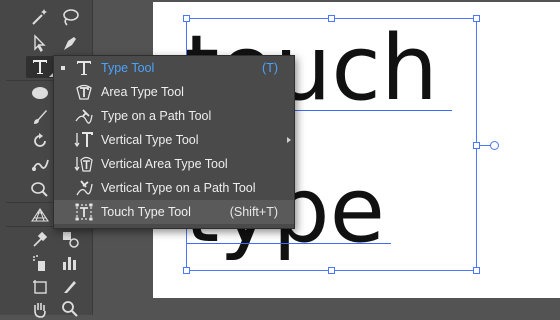  What do you see at coordinates (84, 68) in the screenshot?
I see `type-tool-icon` at bounding box center [84, 68].